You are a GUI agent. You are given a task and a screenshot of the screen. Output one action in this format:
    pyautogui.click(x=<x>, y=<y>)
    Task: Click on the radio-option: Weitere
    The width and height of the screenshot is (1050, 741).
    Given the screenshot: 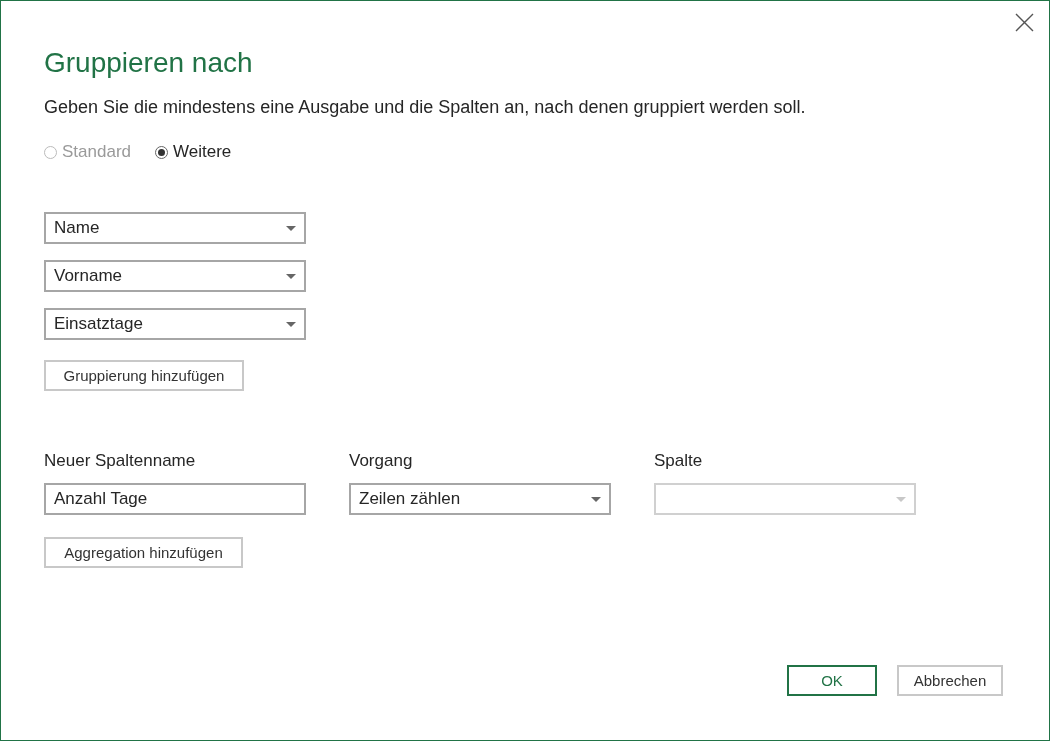 What is the action you would take?
    pyautogui.click(x=193, y=152)
    